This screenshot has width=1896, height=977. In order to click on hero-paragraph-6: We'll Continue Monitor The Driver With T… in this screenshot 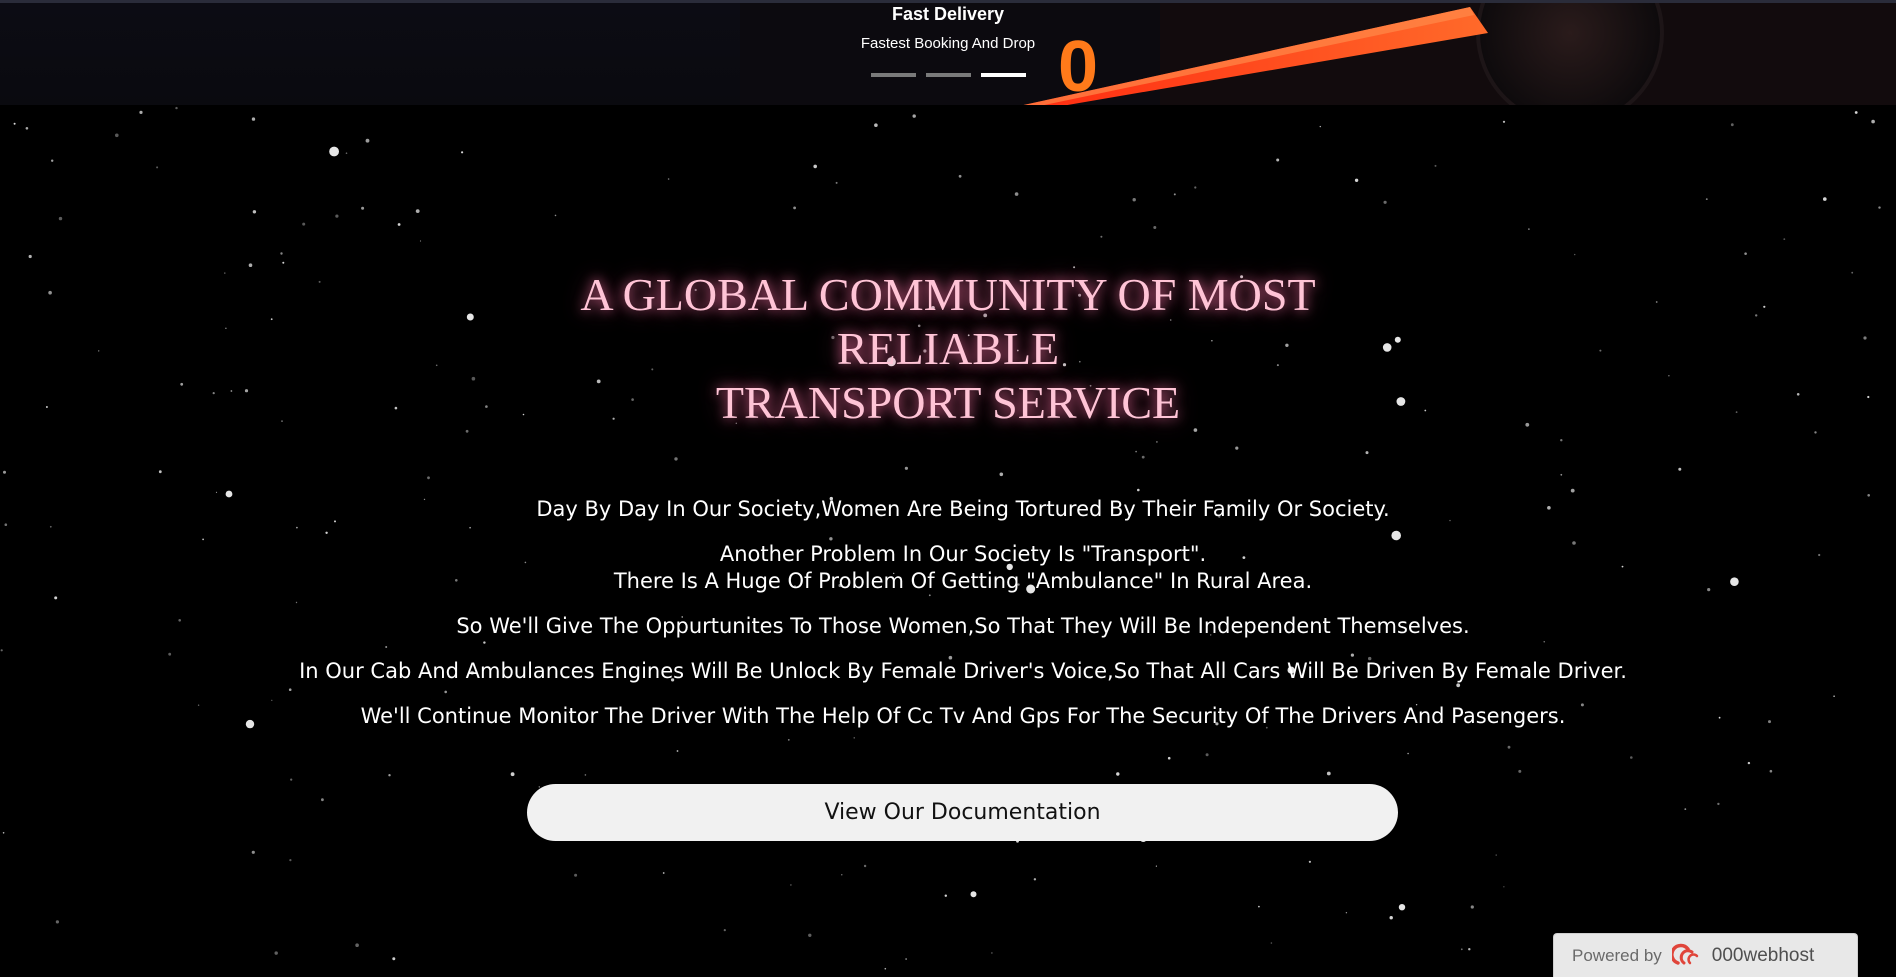, I will do `click(963, 716)`.